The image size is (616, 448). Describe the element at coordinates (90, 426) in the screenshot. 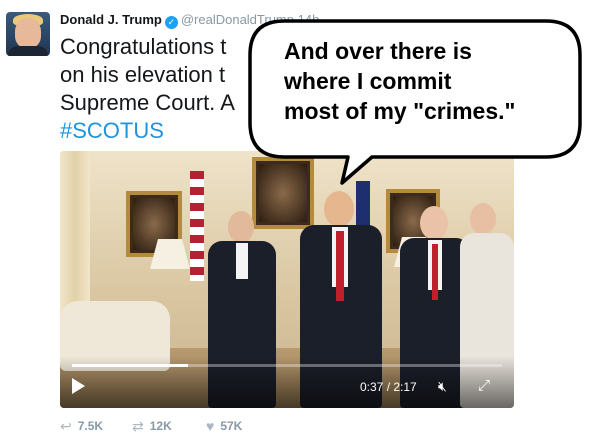

I see `reply-count: 7.5K` at that location.